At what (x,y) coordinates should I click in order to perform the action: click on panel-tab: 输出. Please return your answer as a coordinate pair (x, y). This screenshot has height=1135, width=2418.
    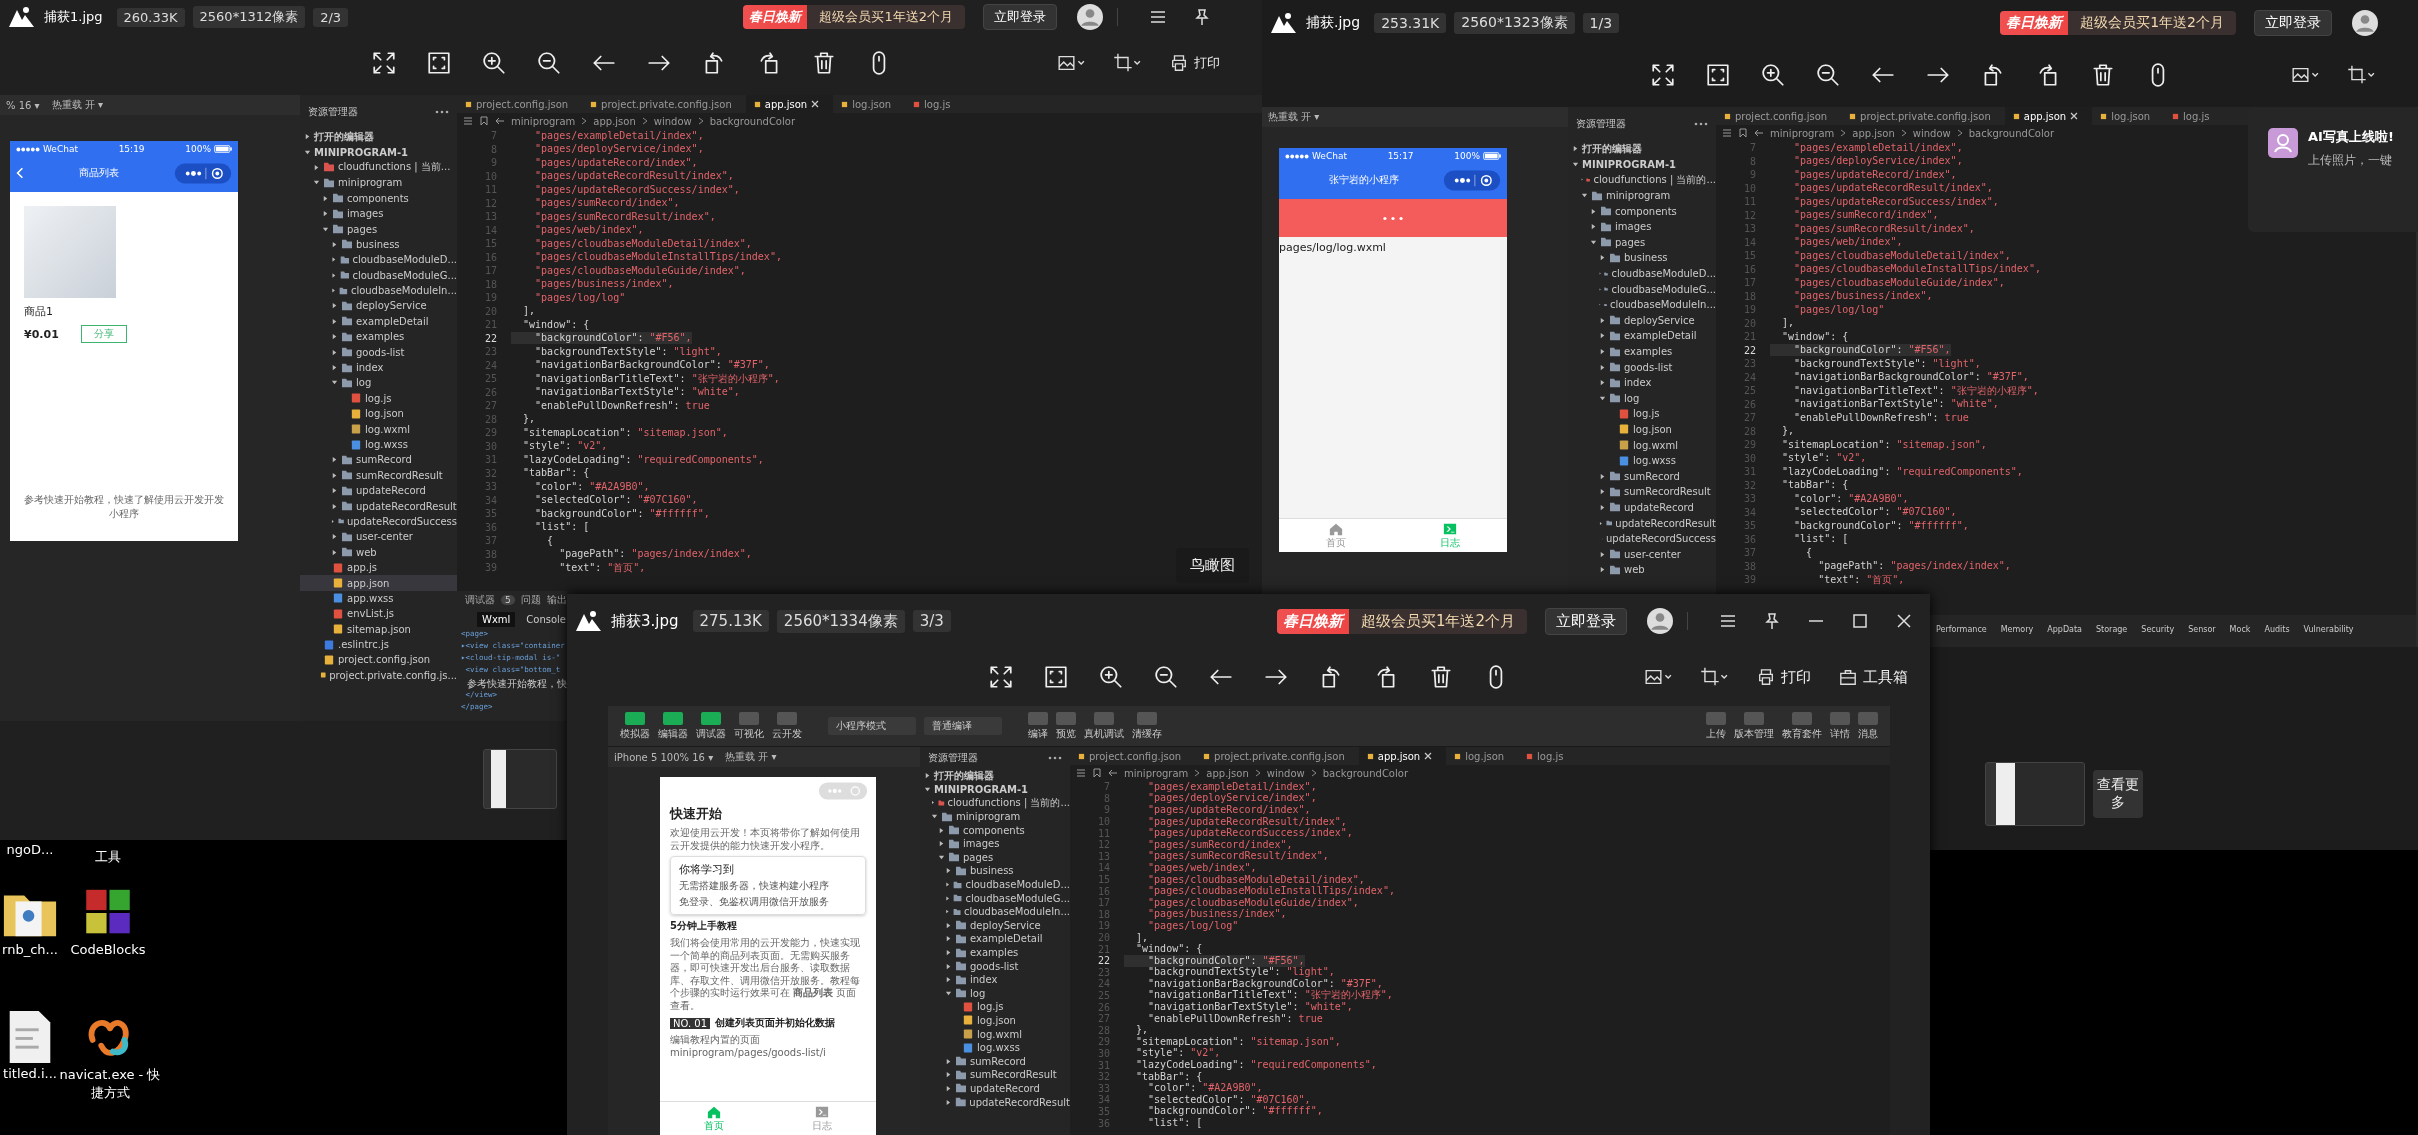
    Looking at the image, I should click on (556, 600).